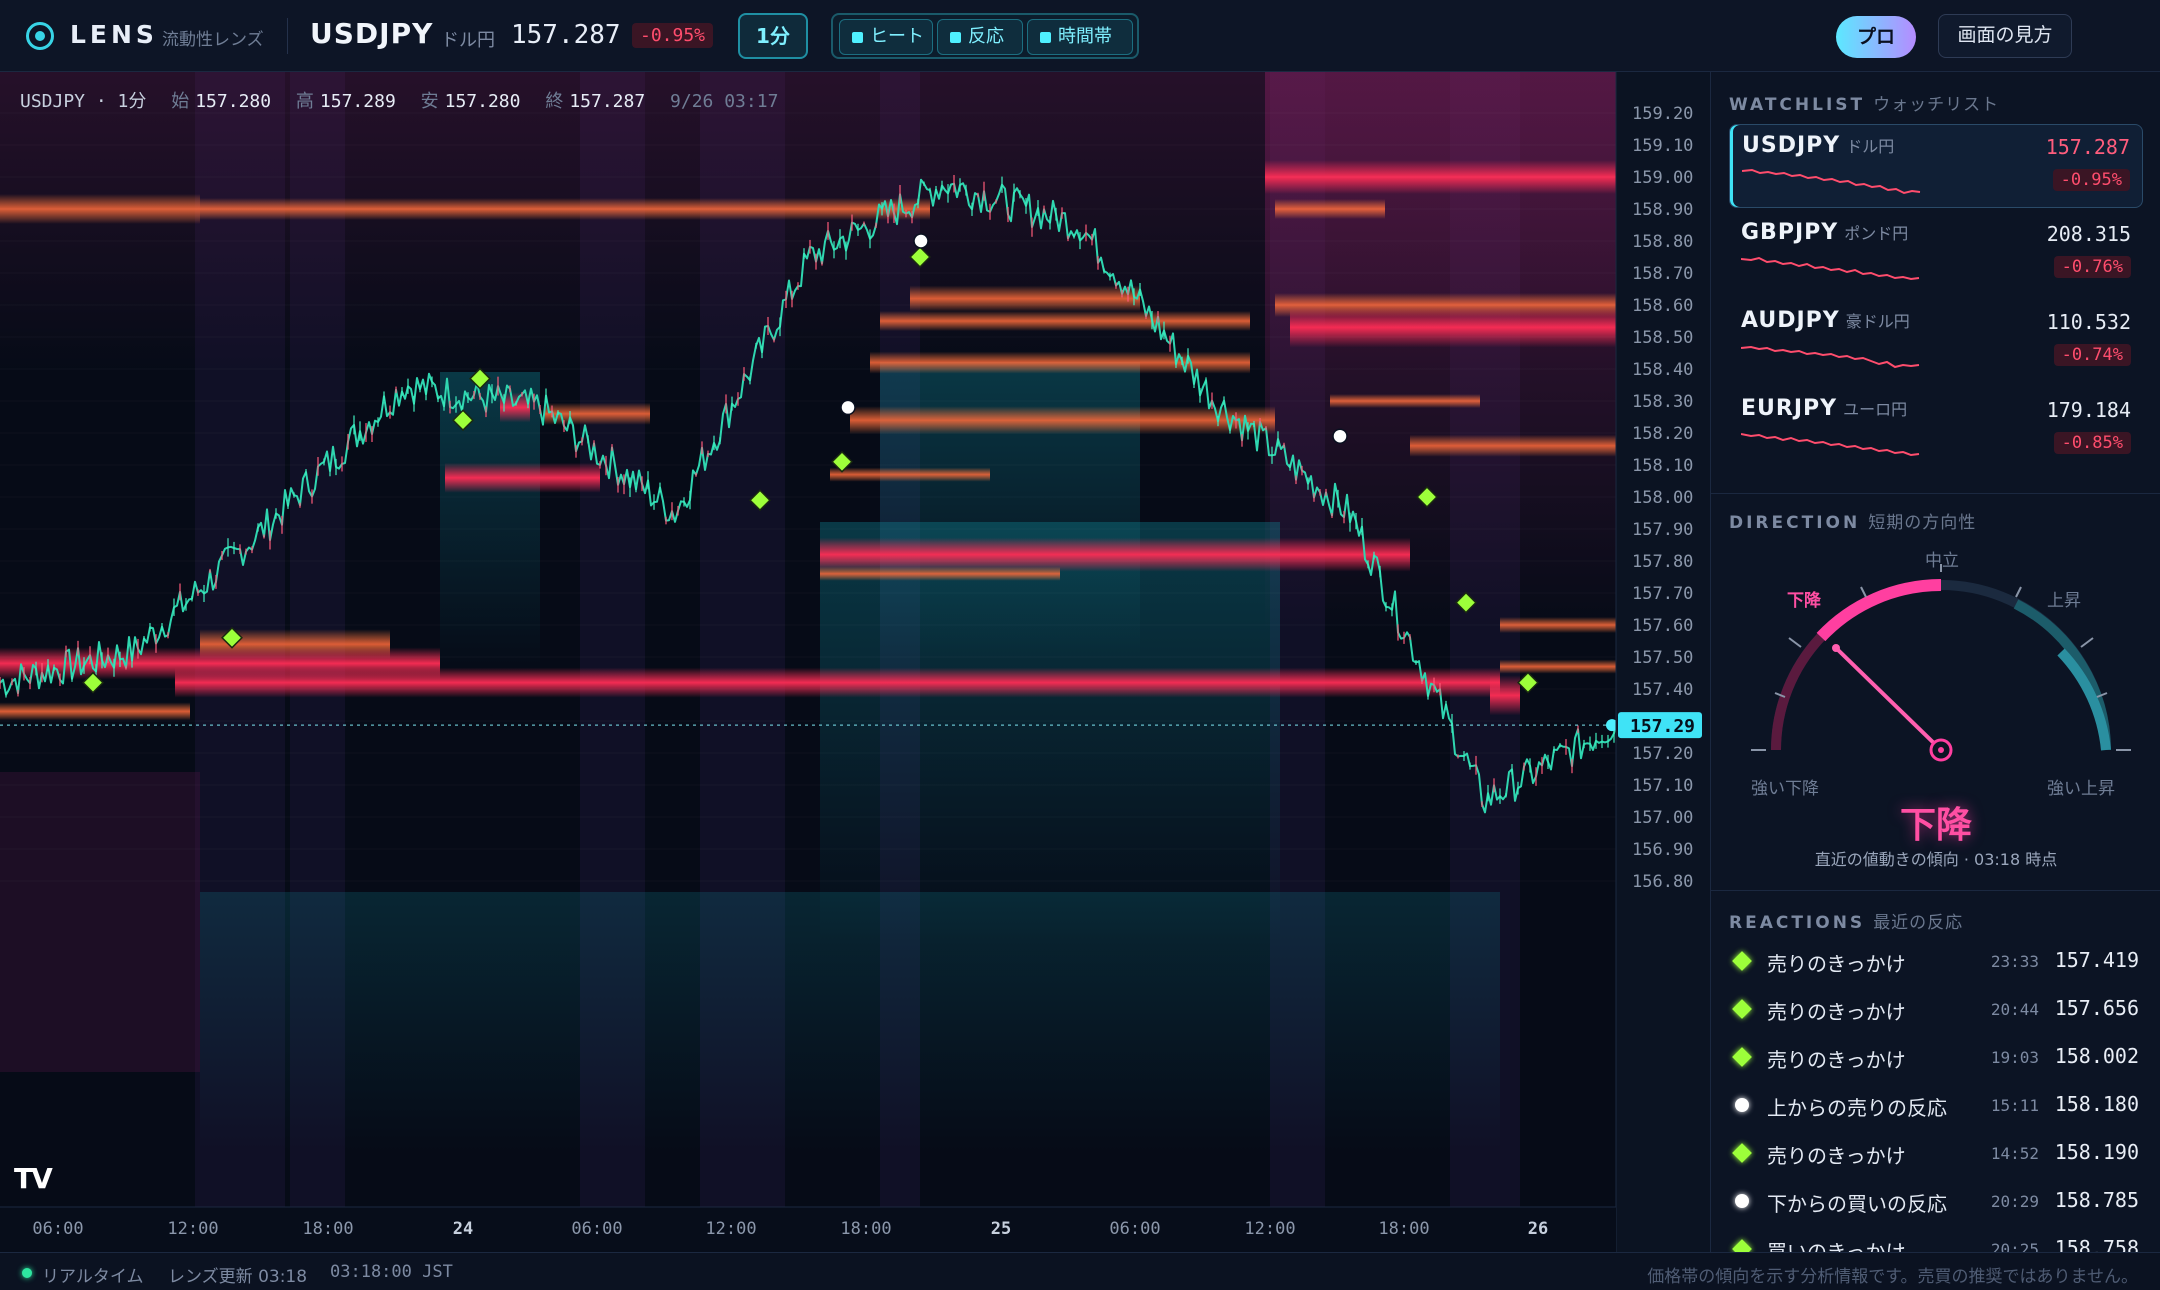 The image size is (2160, 1290). Describe the element at coordinates (1877, 321) in the screenshot. I see `watchlist-name: 豪ドル円` at that location.